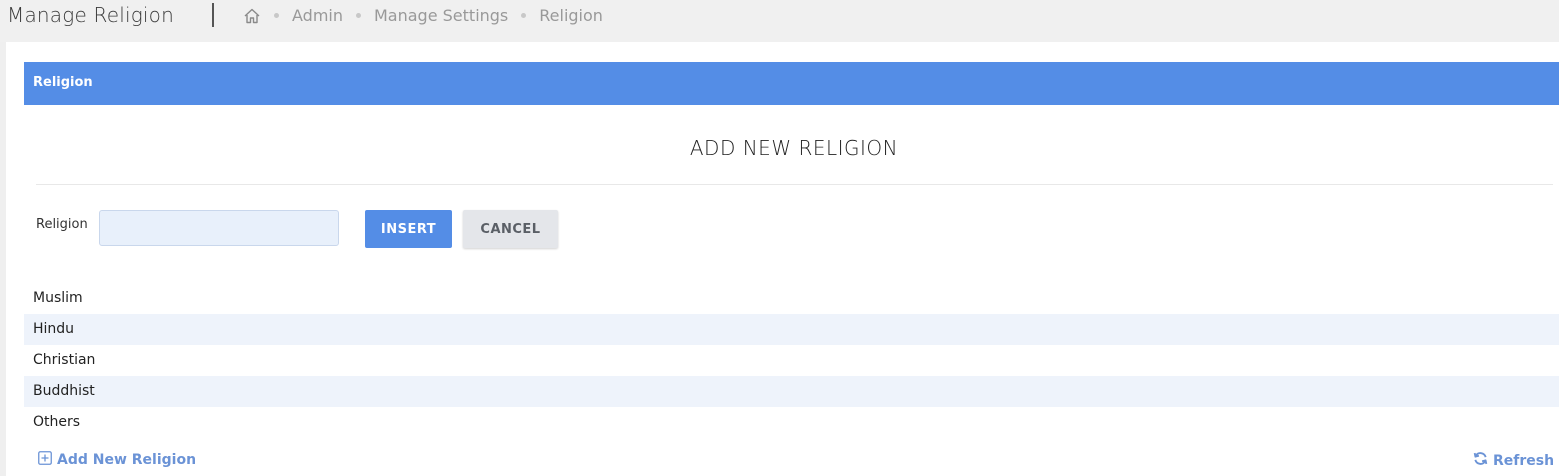  What do you see at coordinates (127, 460) in the screenshot?
I see `add-new-religion-label: Add New Religion` at bounding box center [127, 460].